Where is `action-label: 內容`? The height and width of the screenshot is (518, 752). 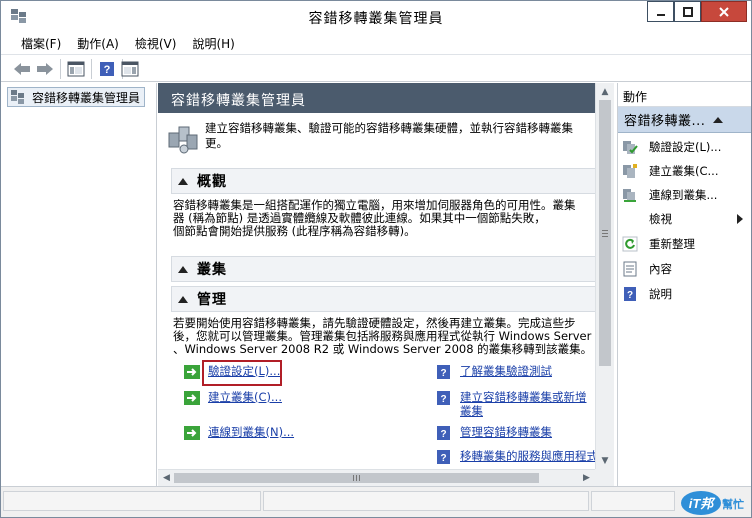
action-label: 內容 is located at coordinates (660, 269).